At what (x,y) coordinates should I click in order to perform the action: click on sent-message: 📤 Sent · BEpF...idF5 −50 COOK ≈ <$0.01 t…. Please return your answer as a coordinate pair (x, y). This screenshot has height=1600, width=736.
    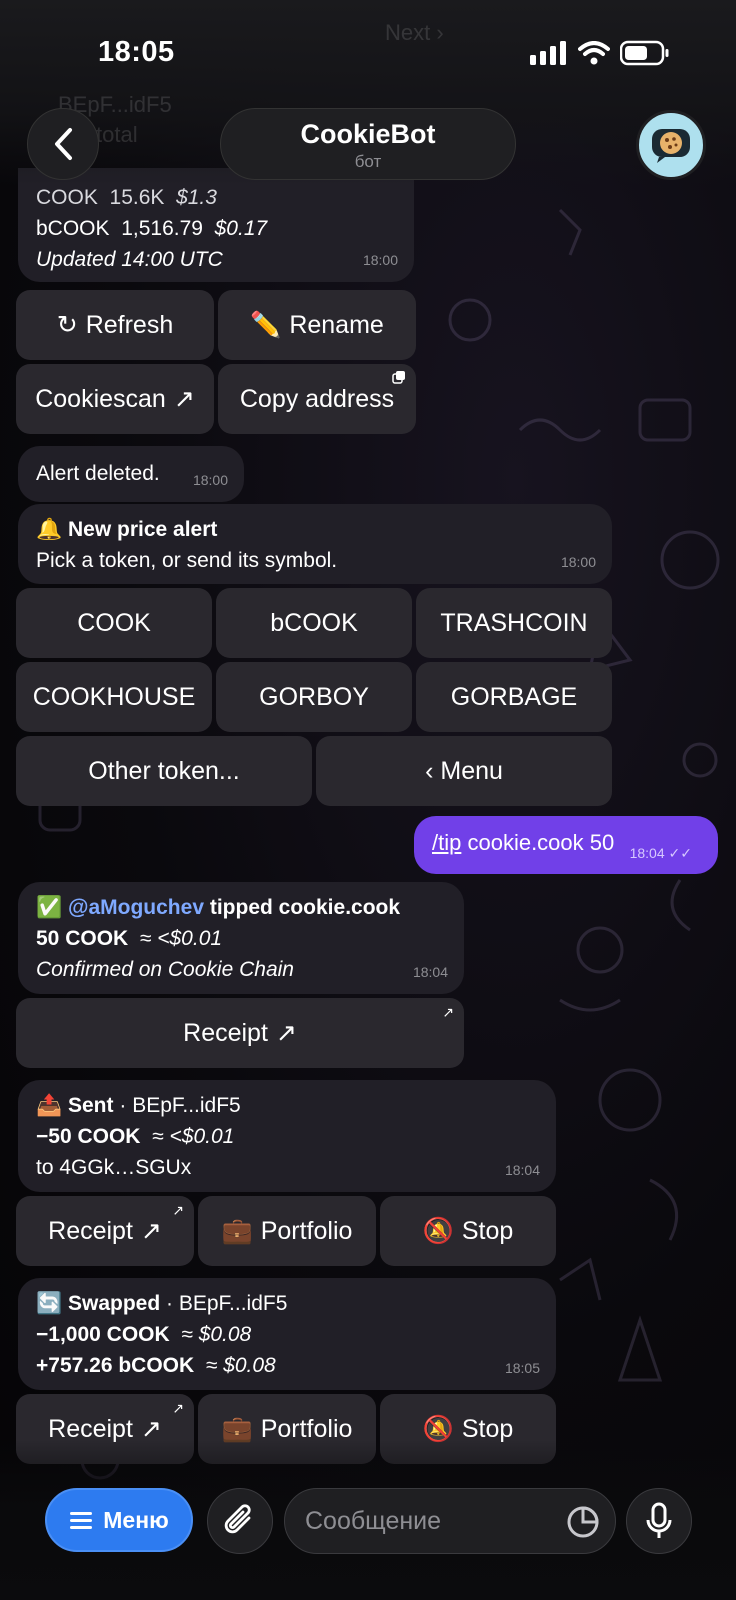
    Looking at the image, I should click on (287, 1136).